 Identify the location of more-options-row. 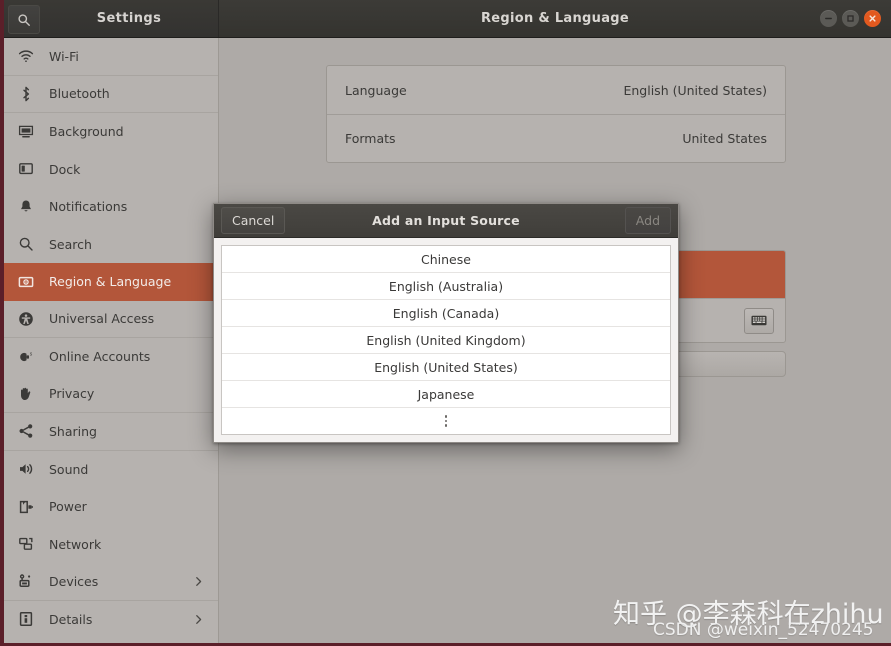
(446, 421).